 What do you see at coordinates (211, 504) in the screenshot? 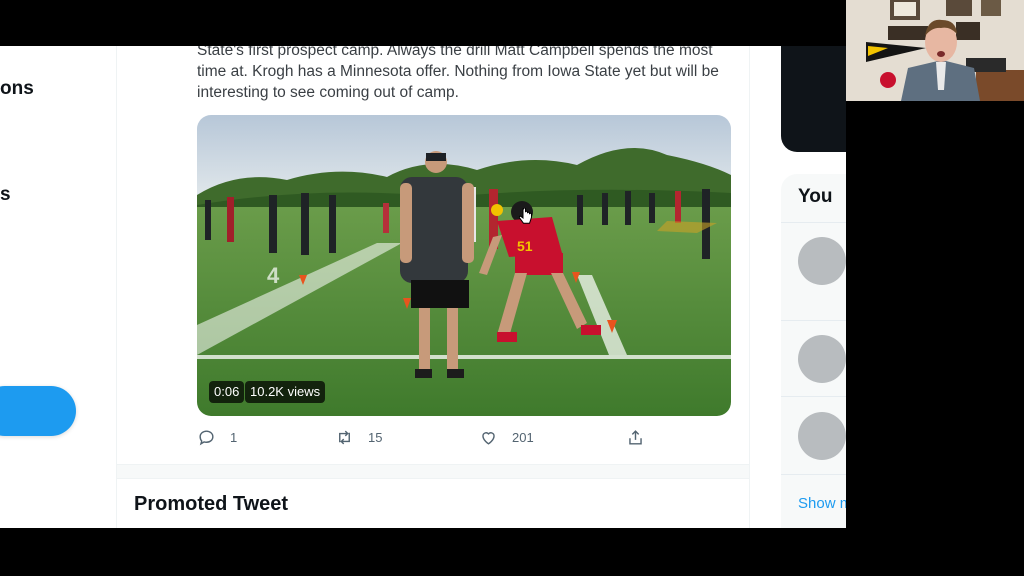
I see `promoted-tweet-title: Promoted Tweet` at bounding box center [211, 504].